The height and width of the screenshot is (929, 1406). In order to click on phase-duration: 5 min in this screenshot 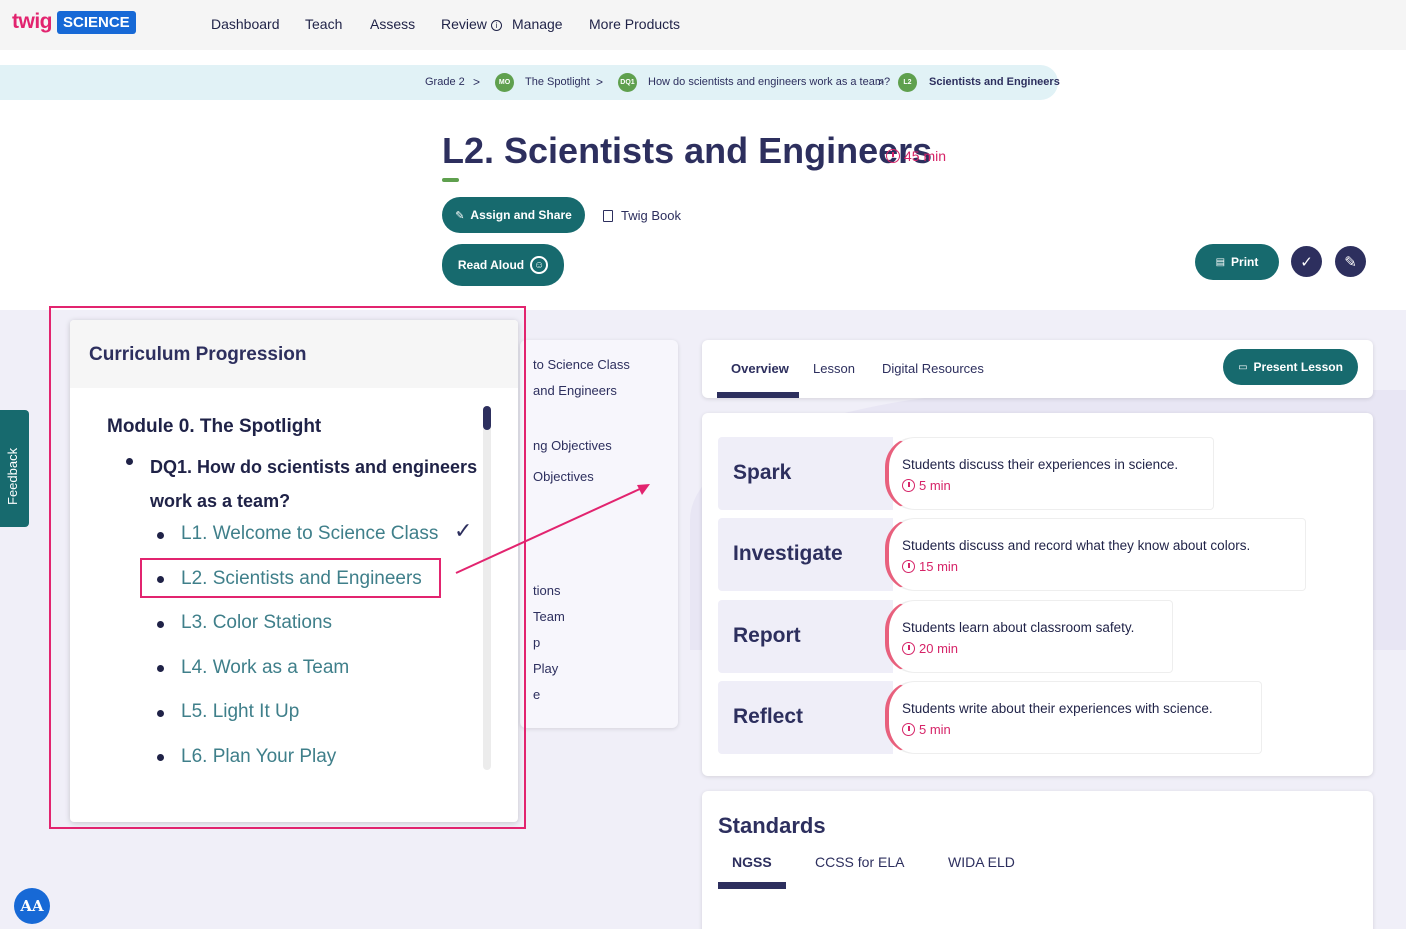, I will do `click(926, 729)`.